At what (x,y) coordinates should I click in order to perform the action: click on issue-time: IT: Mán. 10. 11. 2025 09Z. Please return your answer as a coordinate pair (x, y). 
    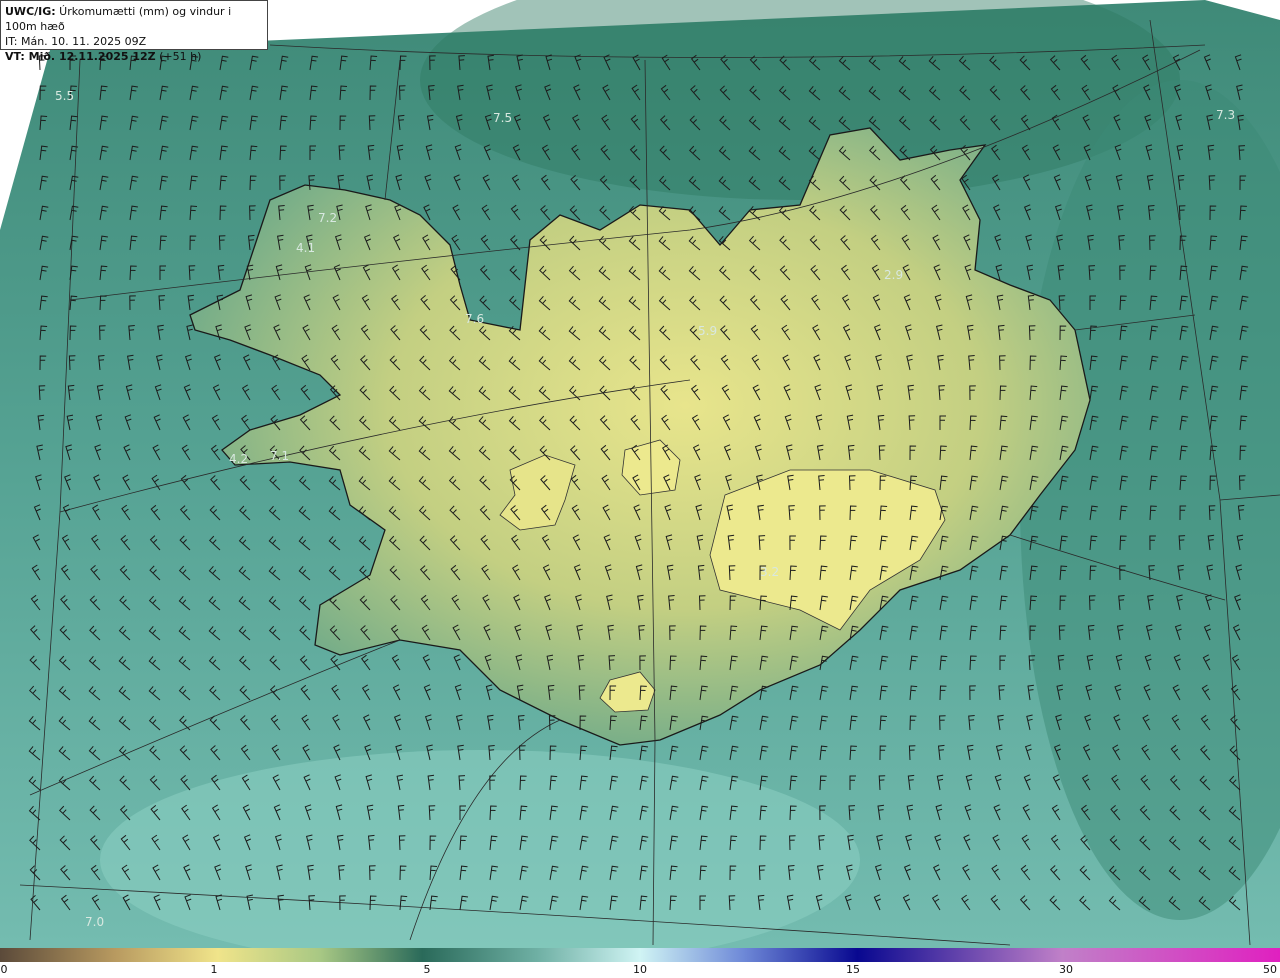
    Looking at the image, I should click on (76, 41).